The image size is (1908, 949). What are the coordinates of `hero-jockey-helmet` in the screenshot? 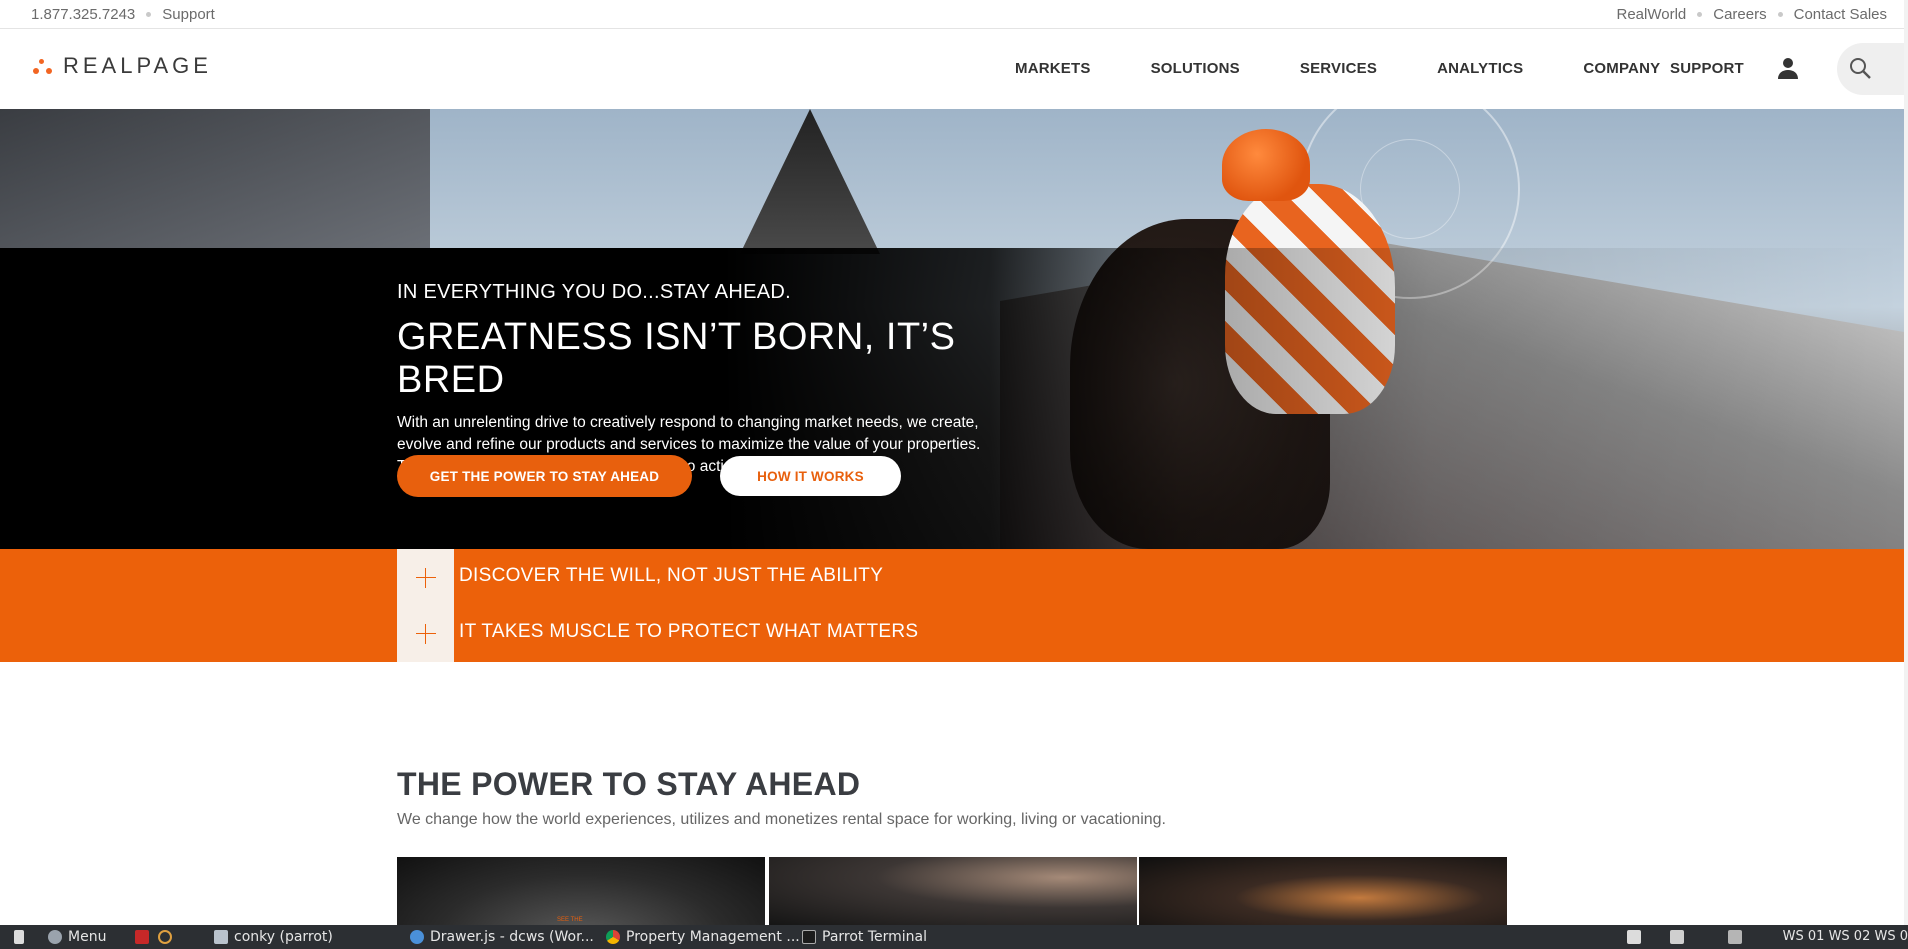 It's located at (1266, 165).